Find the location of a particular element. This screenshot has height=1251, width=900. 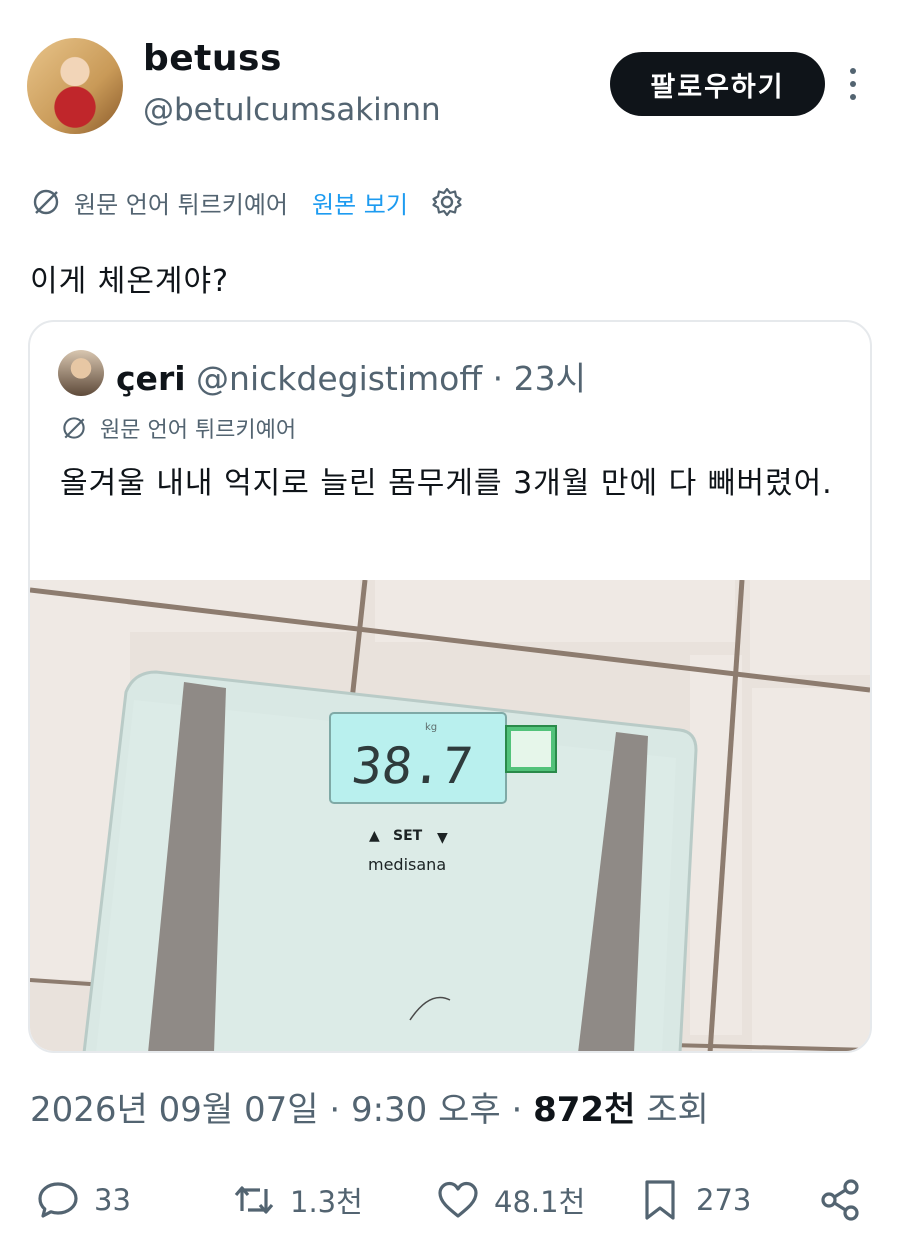

author-avatar is located at coordinates (75, 86).